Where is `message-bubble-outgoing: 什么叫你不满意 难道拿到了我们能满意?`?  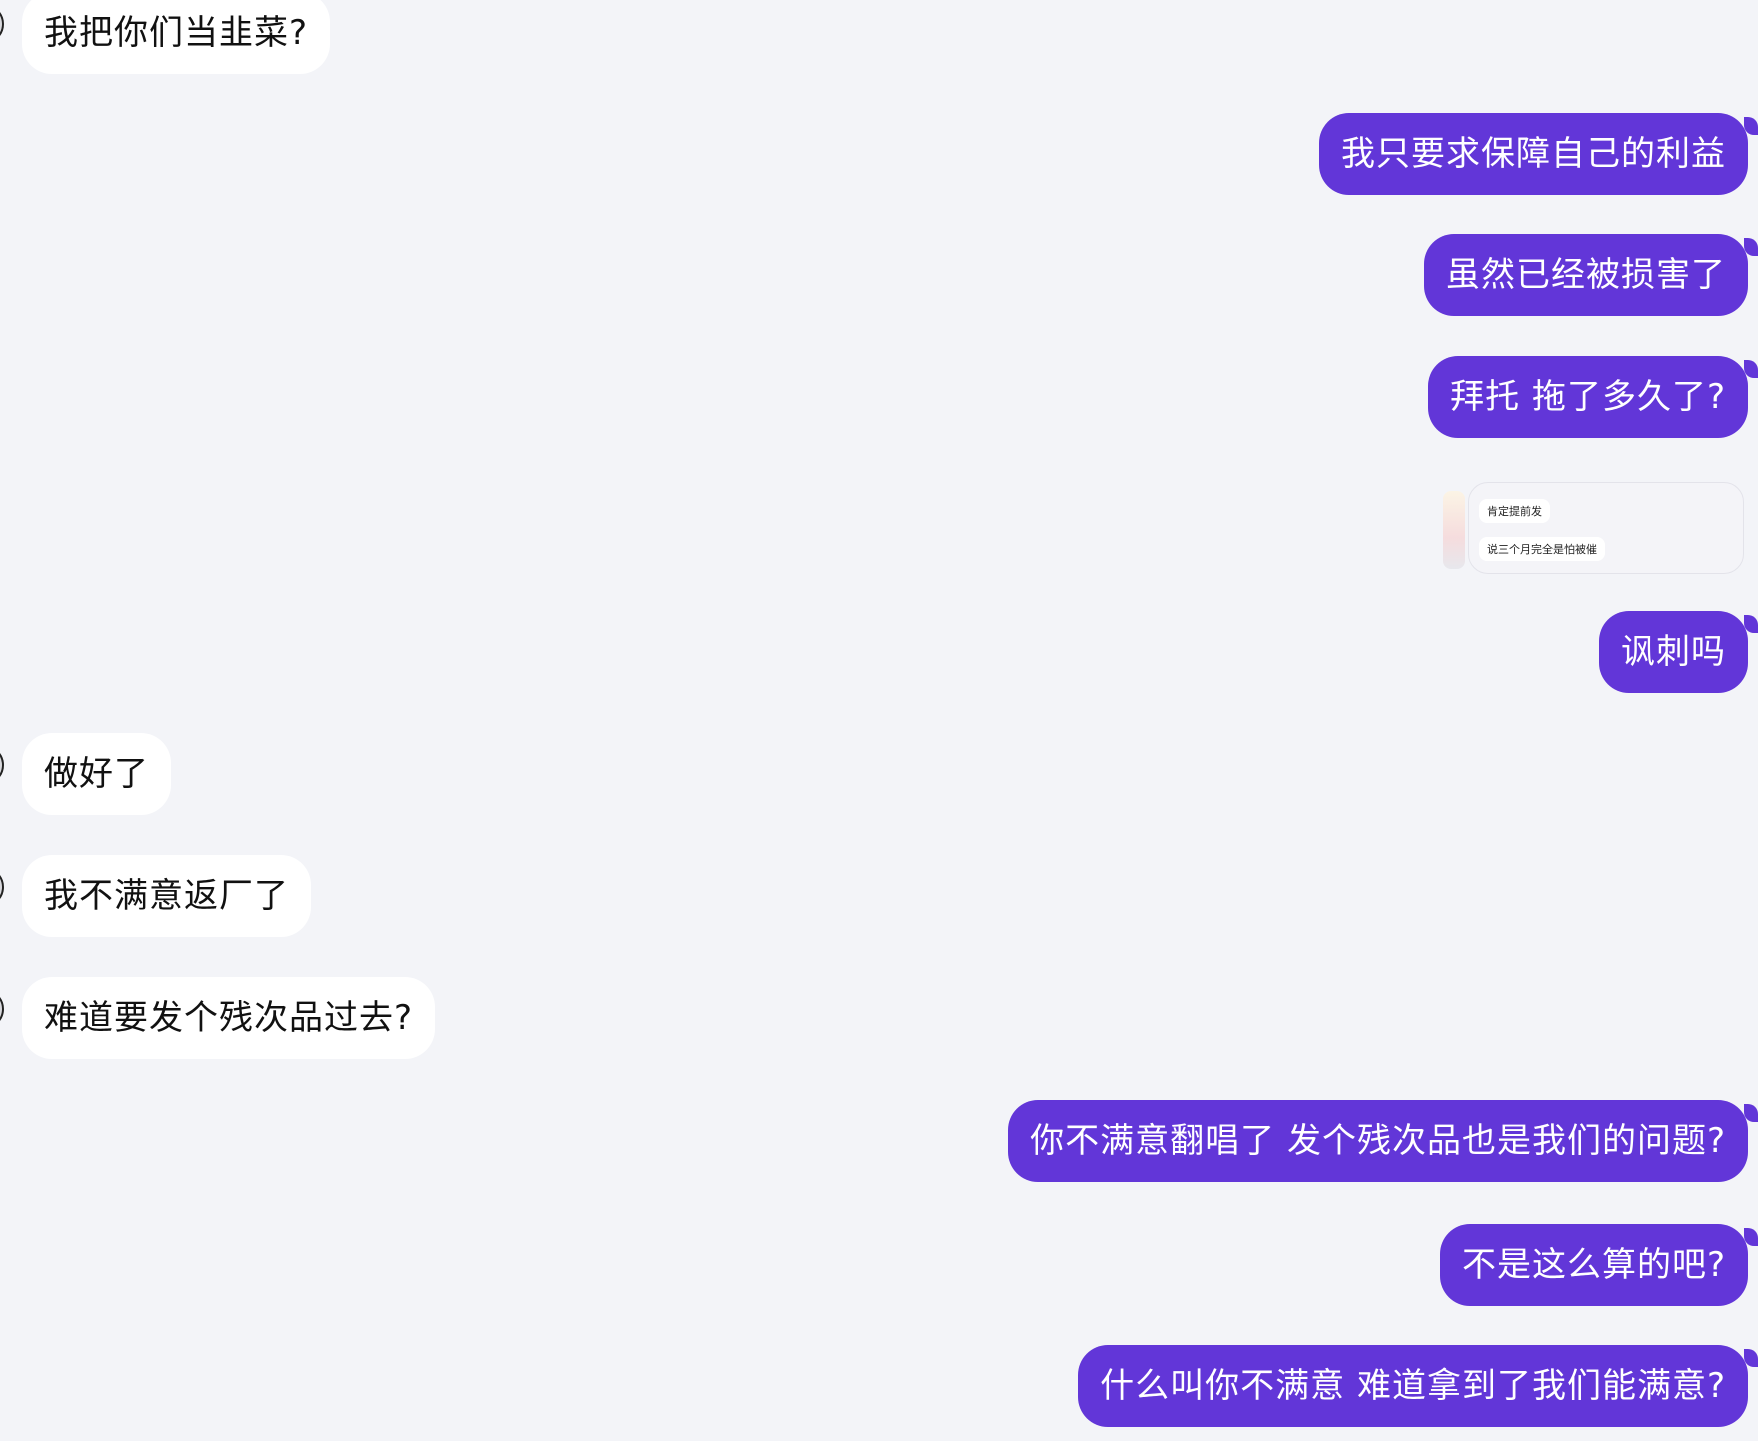
message-bubble-outgoing: 什么叫你不满意 难道拿到了我们能满意? is located at coordinates (1413, 1386).